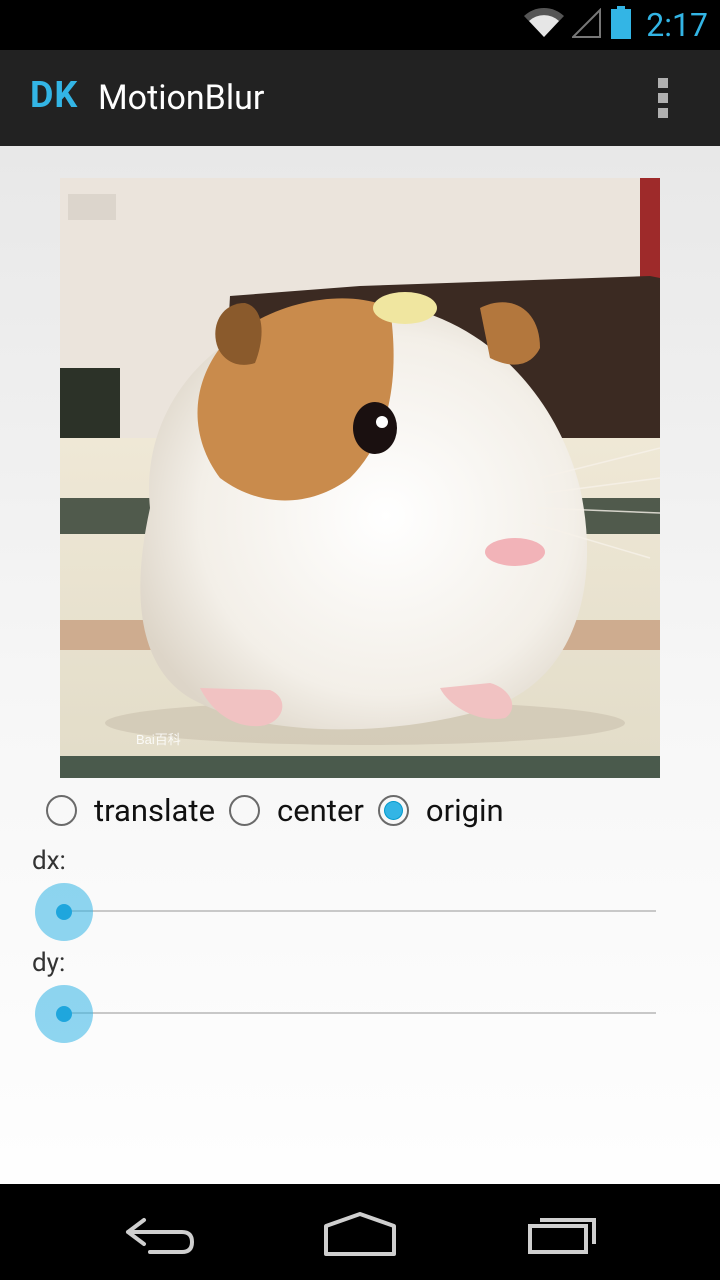 This screenshot has height=1280, width=720. I want to click on back-icon, so click(160, 1232).